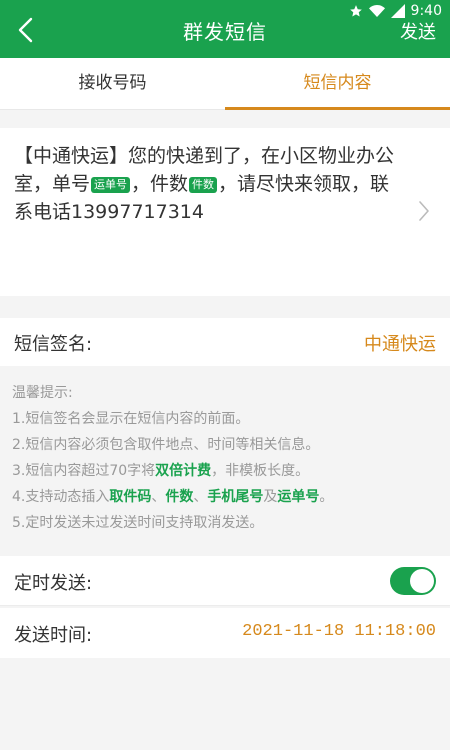 Image resolution: width=450 pixels, height=750 pixels. What do you see at coordinates (337, 84) in the screenshot?
I see `tab-message-content: 短信内容` at bounding box center [337, 84].